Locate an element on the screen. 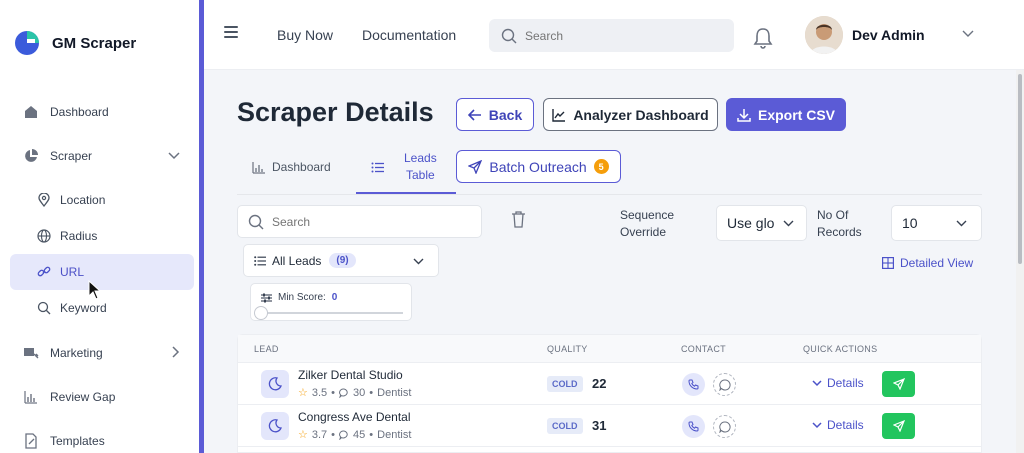 The width and height of the screenshot is (1024, 453). mouse-cursor-icon is located at coordinates (95, 290).